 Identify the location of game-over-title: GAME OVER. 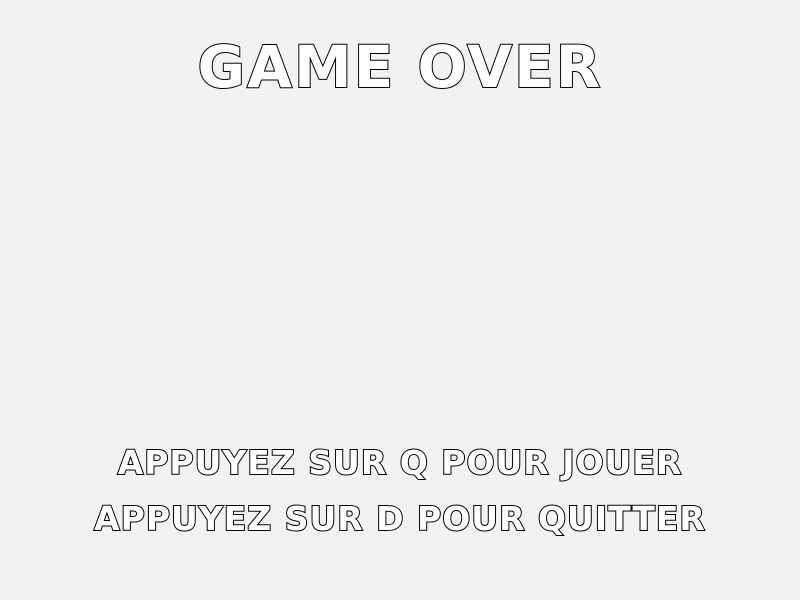
(400, 67).